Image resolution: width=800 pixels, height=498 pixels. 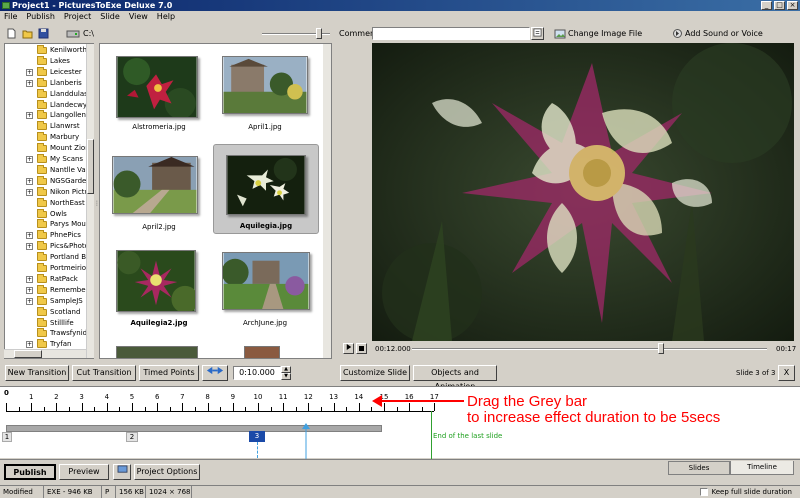 What do you see at coordinates (37, 373) in the screenshot?
I see `new-transition-button: New Transition` at bounding box center [37, 373].